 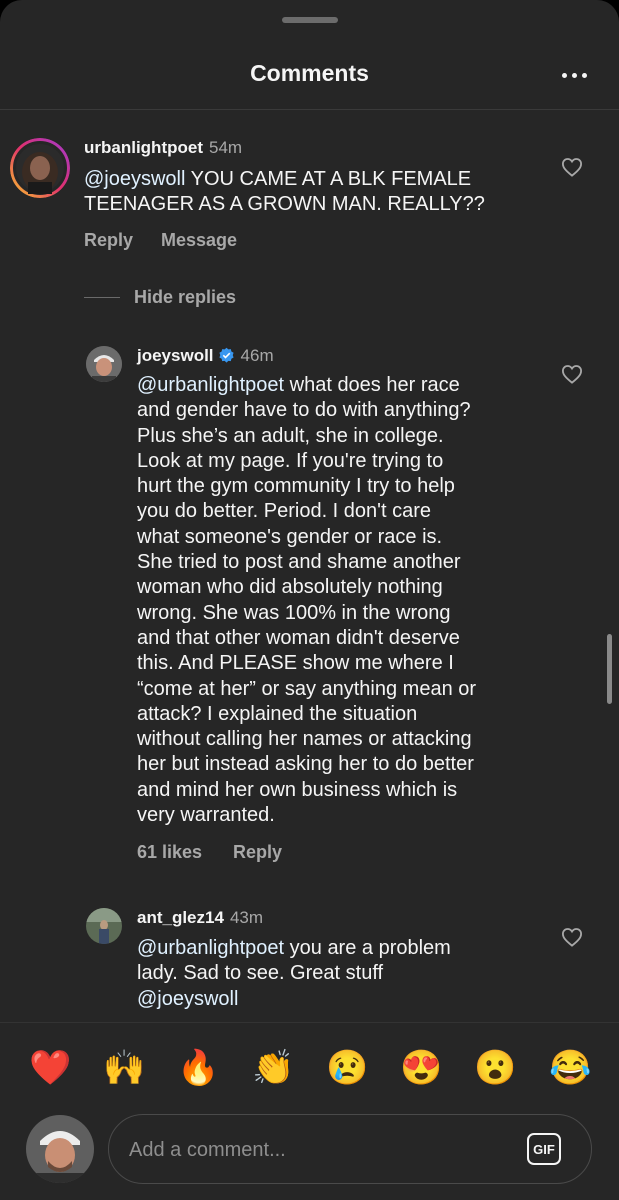 I want to click on timestamp: 43m, so click(x=246, y=917).